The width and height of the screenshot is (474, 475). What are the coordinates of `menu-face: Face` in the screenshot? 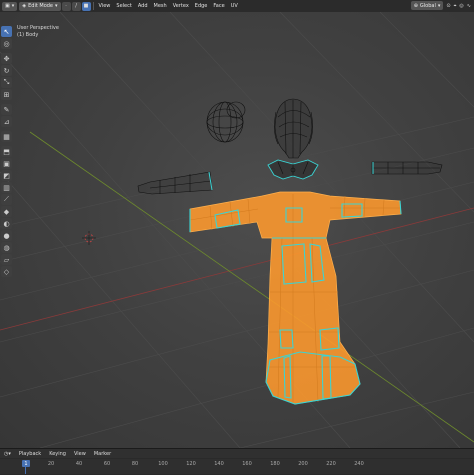 It's located at (218, 6).